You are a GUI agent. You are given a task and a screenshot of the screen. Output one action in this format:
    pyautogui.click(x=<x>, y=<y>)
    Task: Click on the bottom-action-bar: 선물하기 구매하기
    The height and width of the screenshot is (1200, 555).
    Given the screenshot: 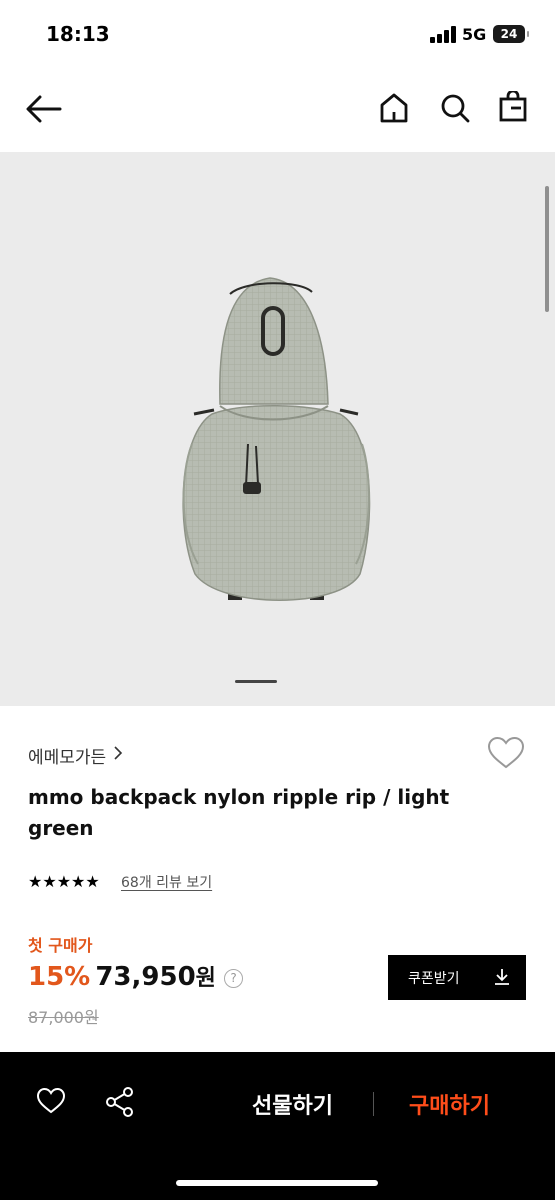 What is the action you would take?
    pyautogui.click(x=277, y=1126)
    